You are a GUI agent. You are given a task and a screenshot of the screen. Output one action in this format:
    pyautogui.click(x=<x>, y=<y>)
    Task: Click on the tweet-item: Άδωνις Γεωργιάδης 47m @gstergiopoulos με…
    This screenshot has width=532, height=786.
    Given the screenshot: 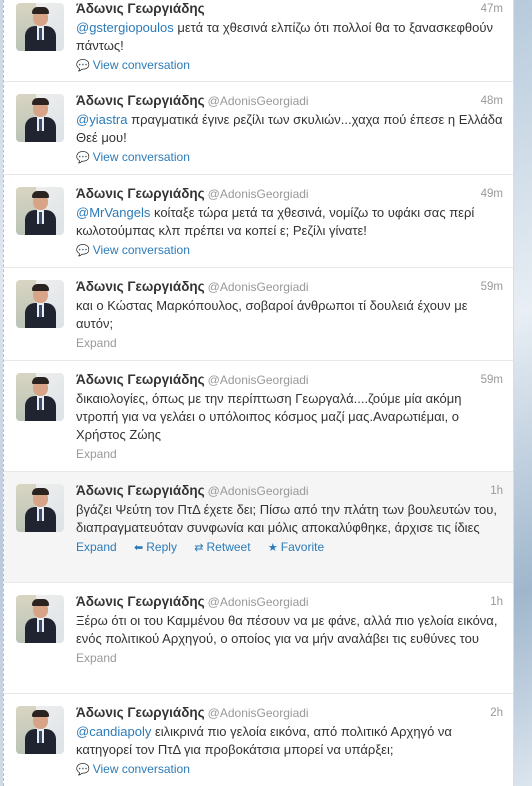 What is the action you would take?
    pyautogui.click(x=258, y=41)
    